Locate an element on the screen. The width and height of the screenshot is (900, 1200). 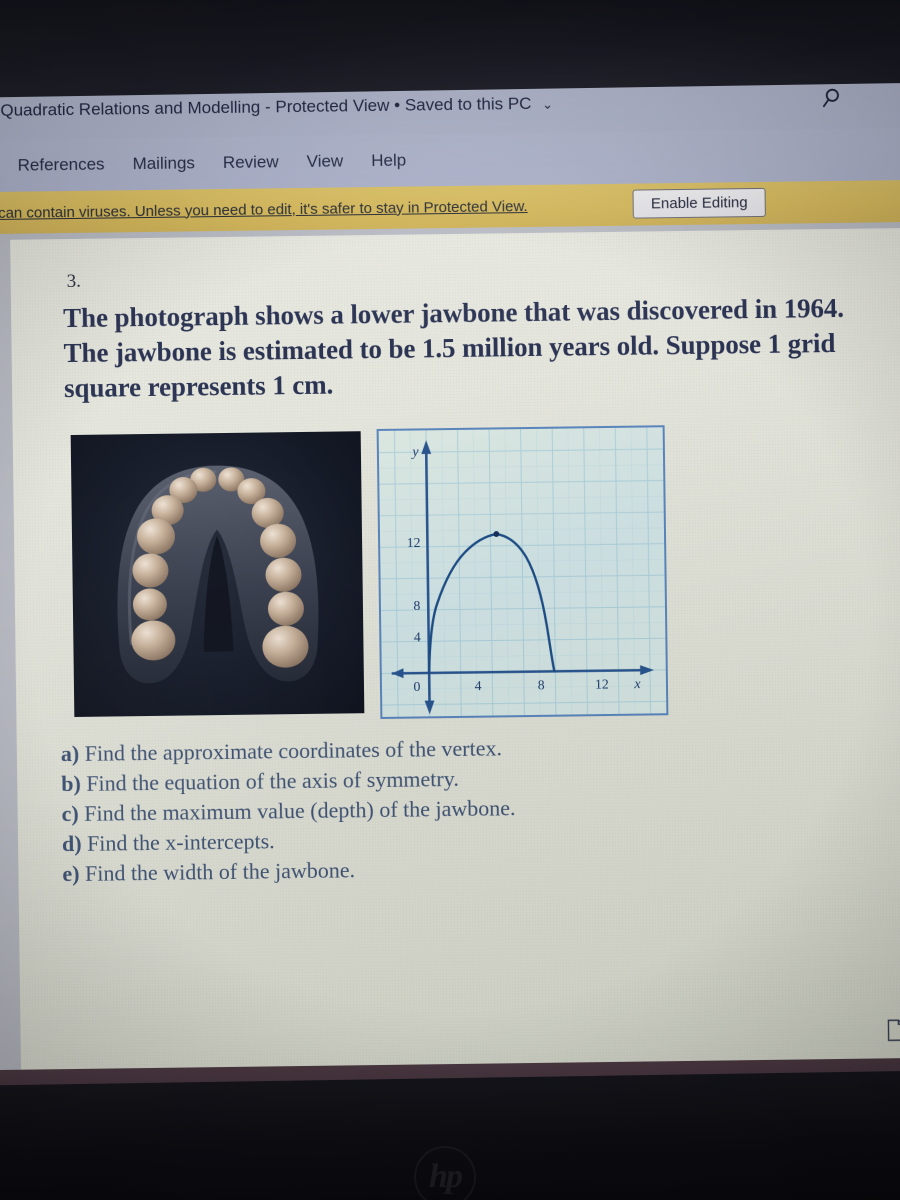
question-number: 3. is located at coordinates (74, 281).